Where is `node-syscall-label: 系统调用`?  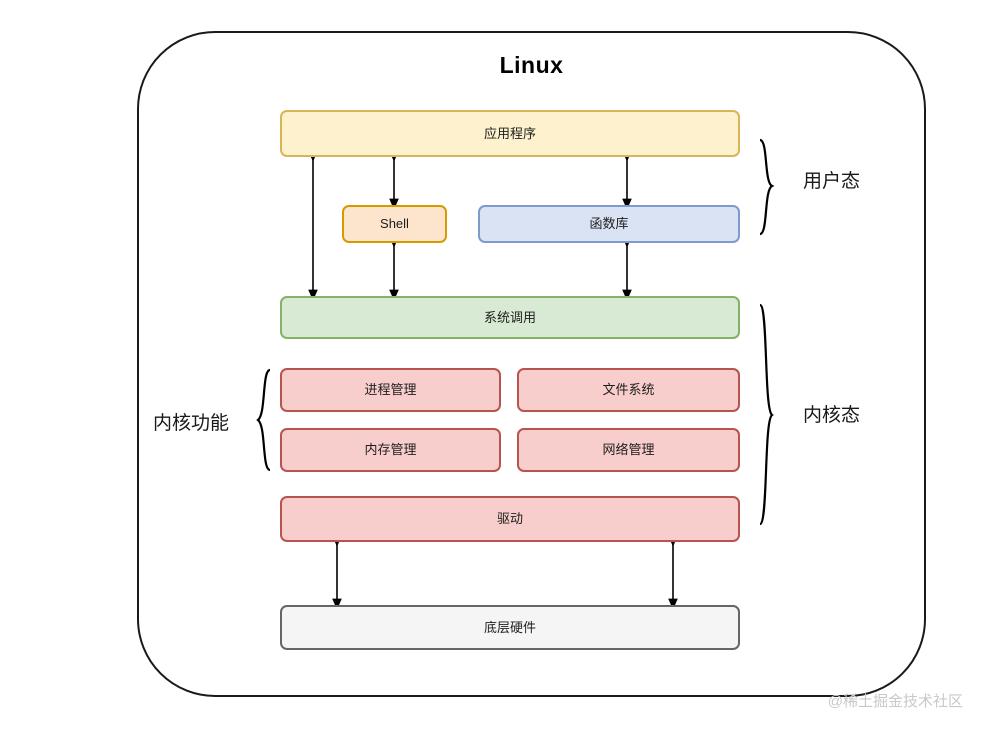
node-syscall-label: 系统调用 is located at coordinates (509, 317).